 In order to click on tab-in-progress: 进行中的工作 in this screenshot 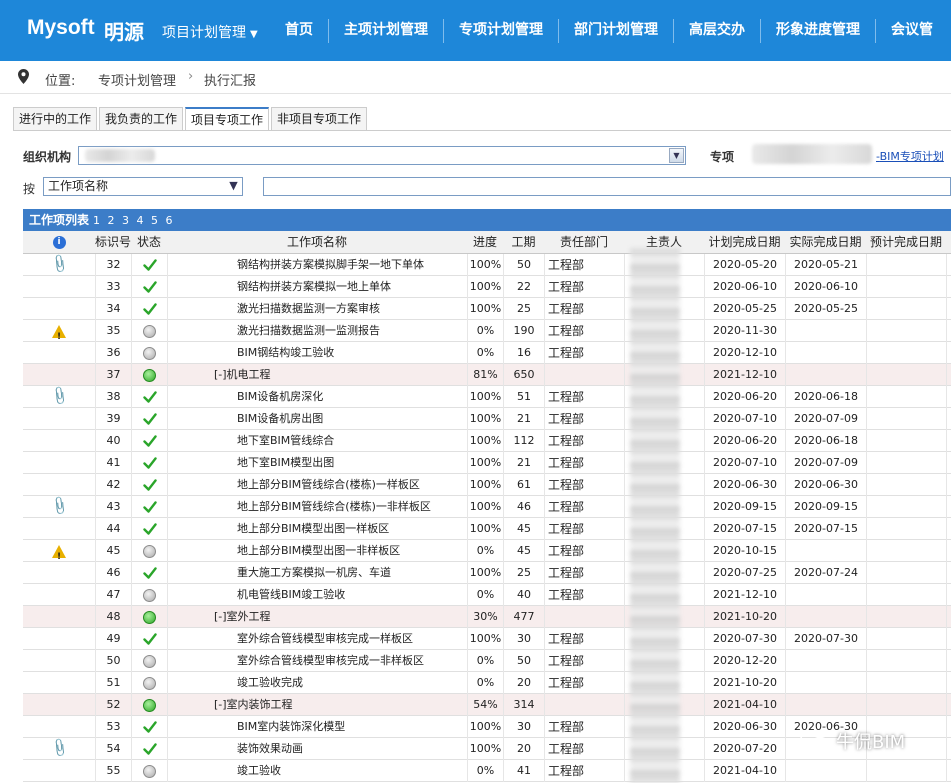, I will do `click(55, 118)`.